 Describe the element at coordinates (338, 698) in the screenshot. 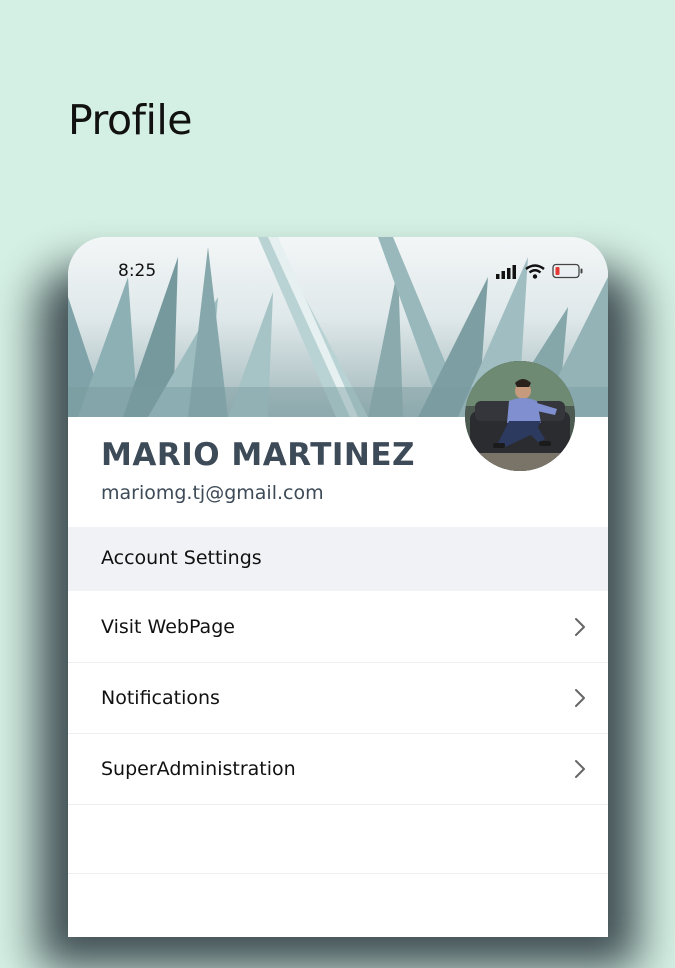

I see `menu-item-notifications: Notifications` at that location.